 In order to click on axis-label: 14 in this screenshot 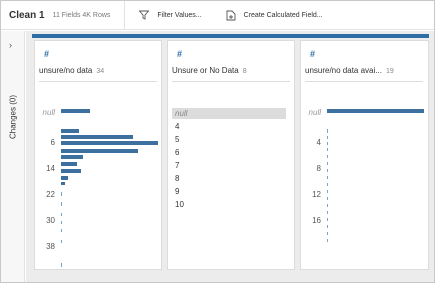, I will do `click(50, 168)`.